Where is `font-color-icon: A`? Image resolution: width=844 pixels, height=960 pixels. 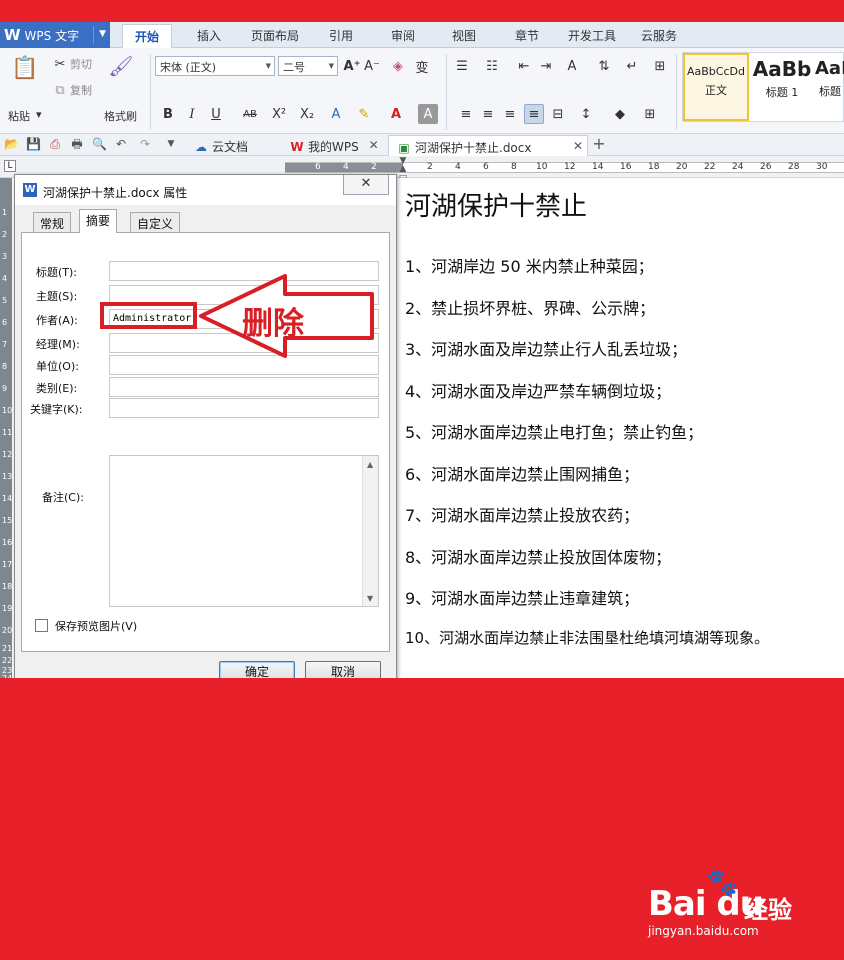 font-color-icon: A is located at coordinates (396, 114).